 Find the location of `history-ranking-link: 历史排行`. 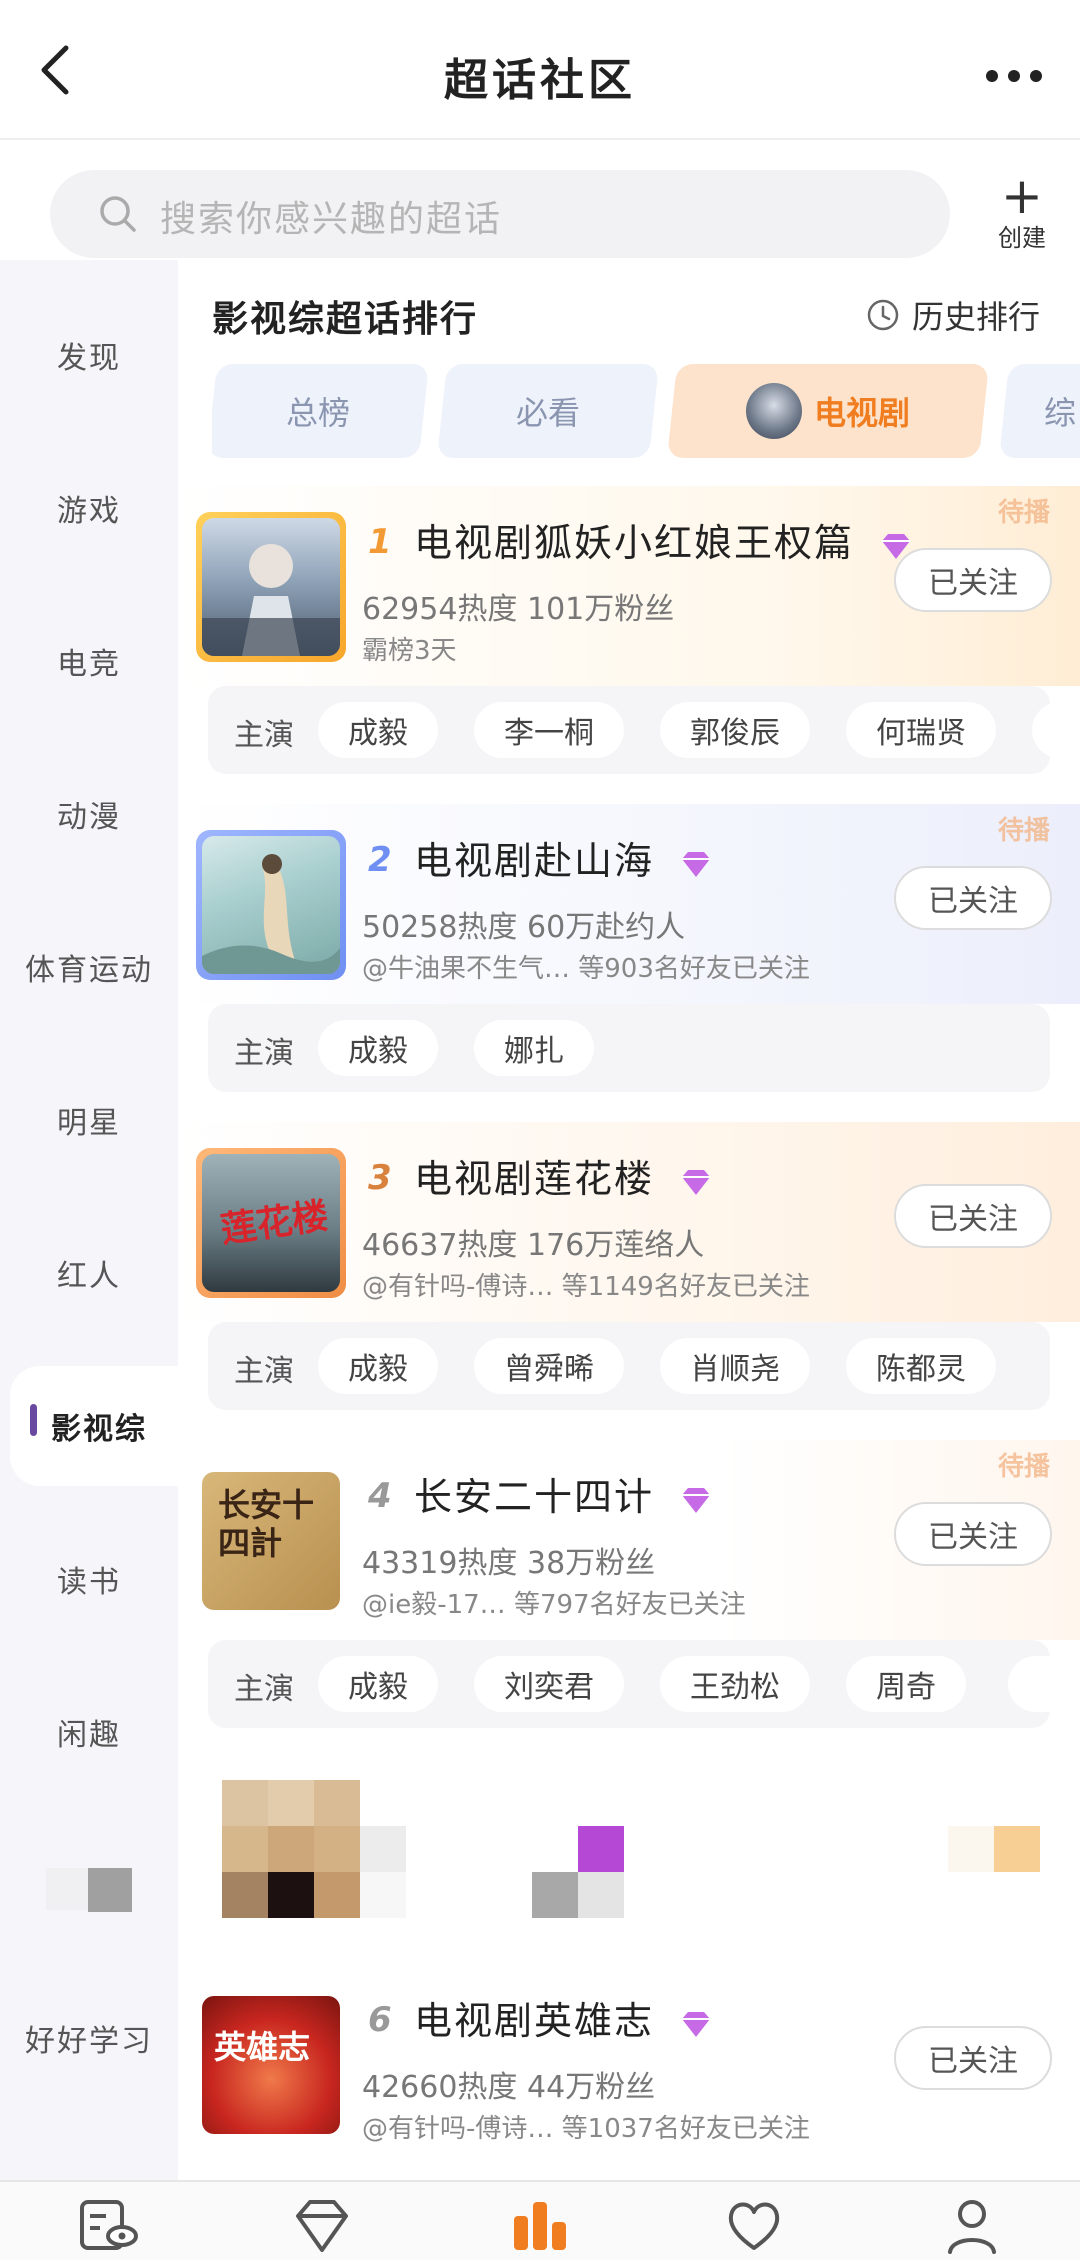

history-ranking-link: 历史排行 is located at coordinates (953, 315).